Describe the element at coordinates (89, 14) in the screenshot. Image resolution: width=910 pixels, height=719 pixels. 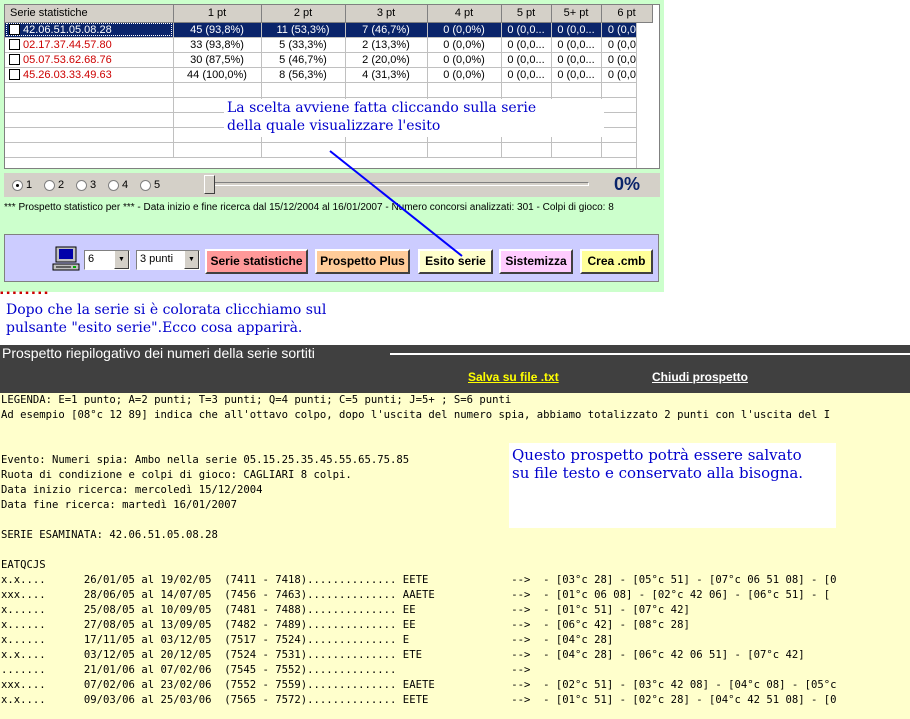
I see `col-header-serie: Serie statistiche` at that location.